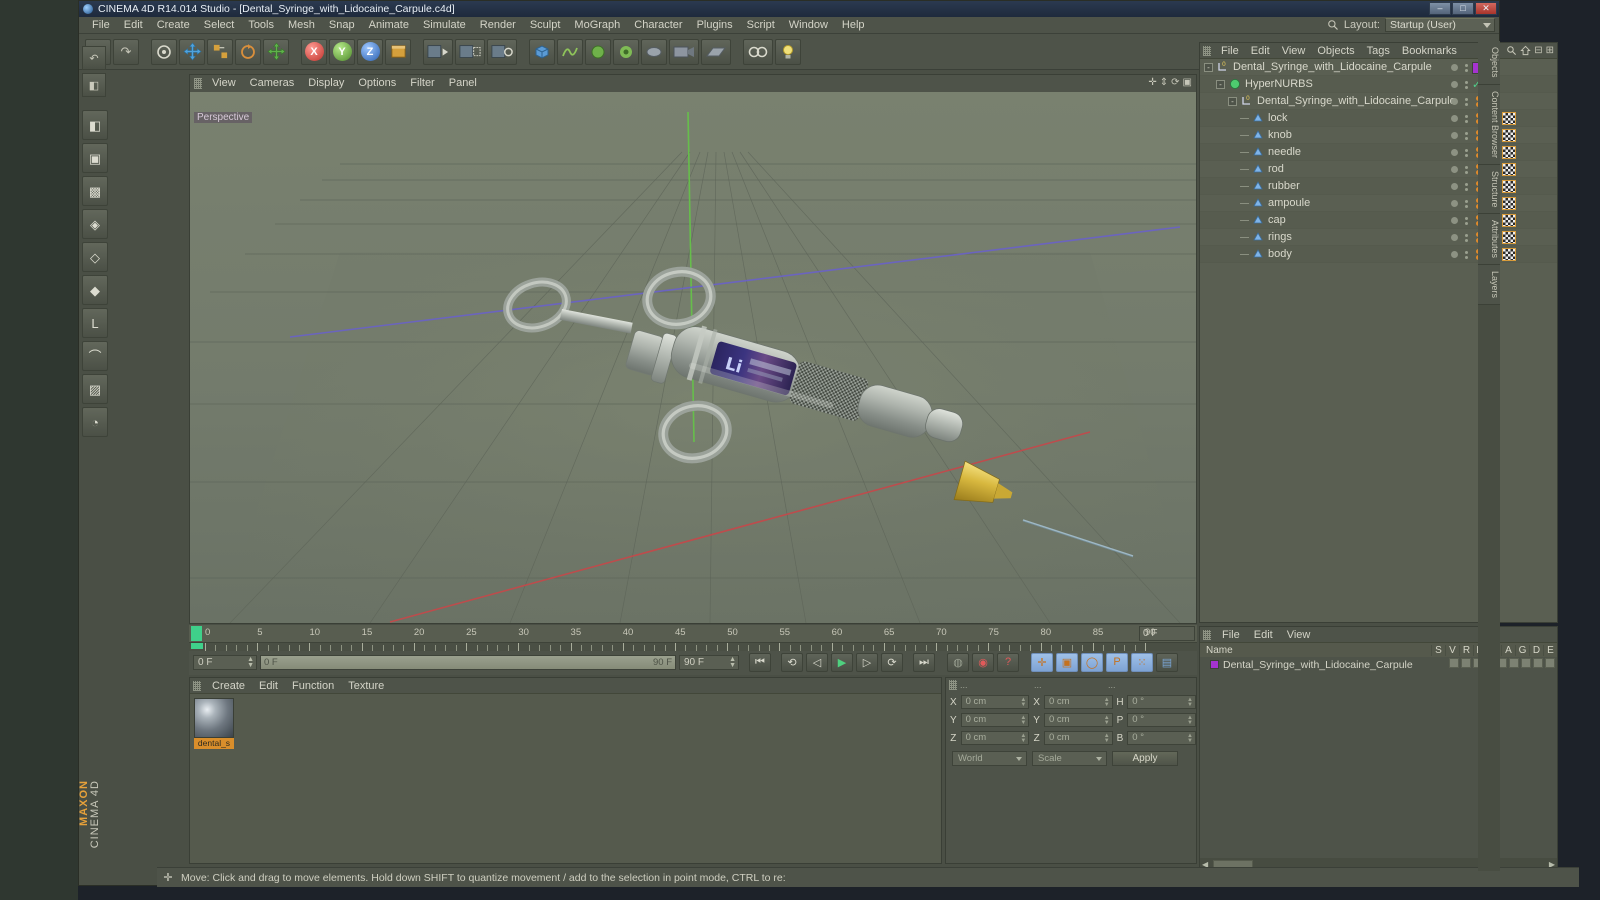  Describe the element at coordinates (95, 224) in the screenshot. I see `points-mode-button: ◈` at that location.